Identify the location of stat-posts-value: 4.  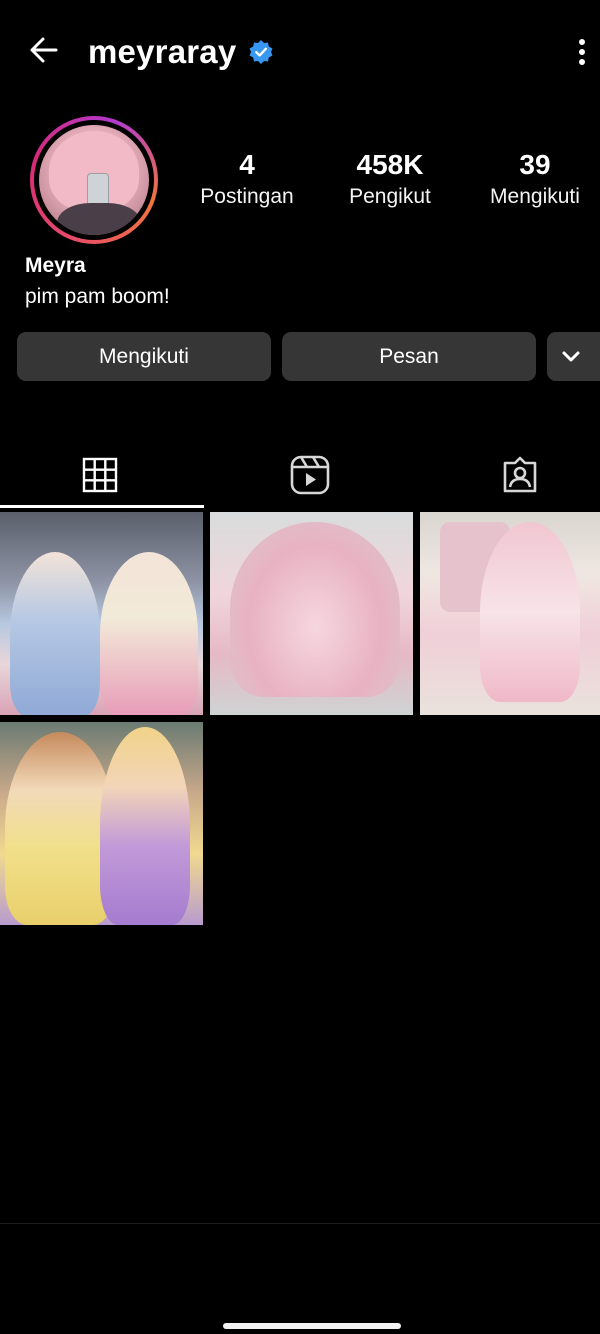
(247, 164).